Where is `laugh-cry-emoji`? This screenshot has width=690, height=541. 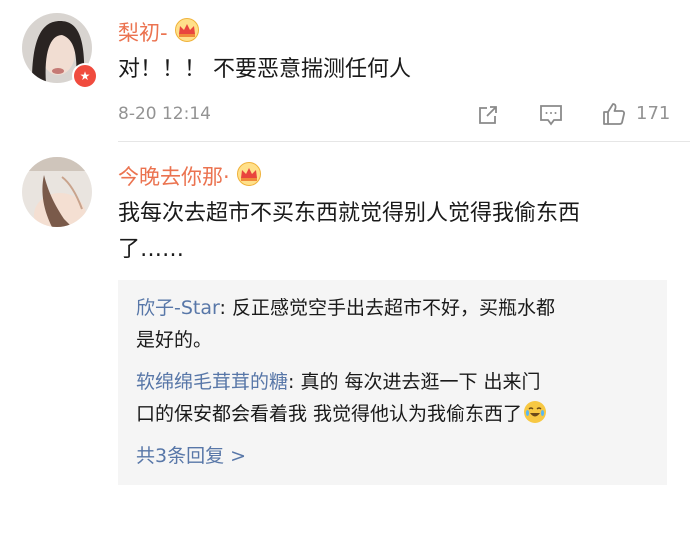 laugh-cry-emoji is located at coordinates (535, 412).